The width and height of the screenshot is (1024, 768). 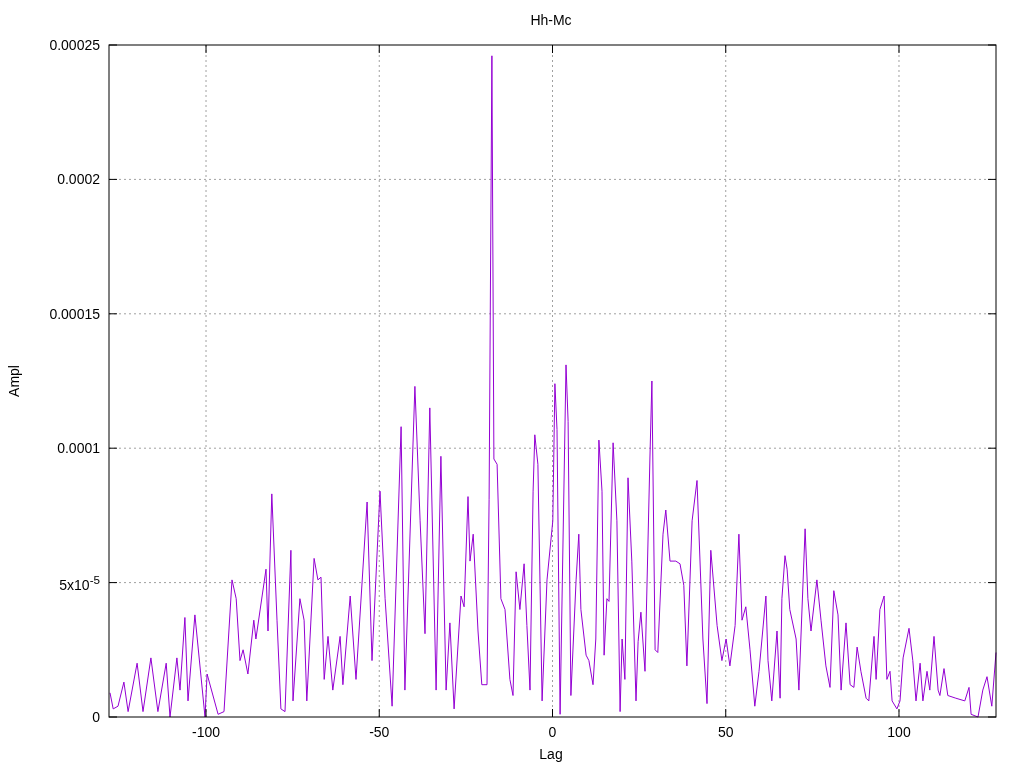 What do you see at coordinates (551, 20) in the screenshot?
I see `chart-title: Hh-Mc` at bounding box center [551, 20].